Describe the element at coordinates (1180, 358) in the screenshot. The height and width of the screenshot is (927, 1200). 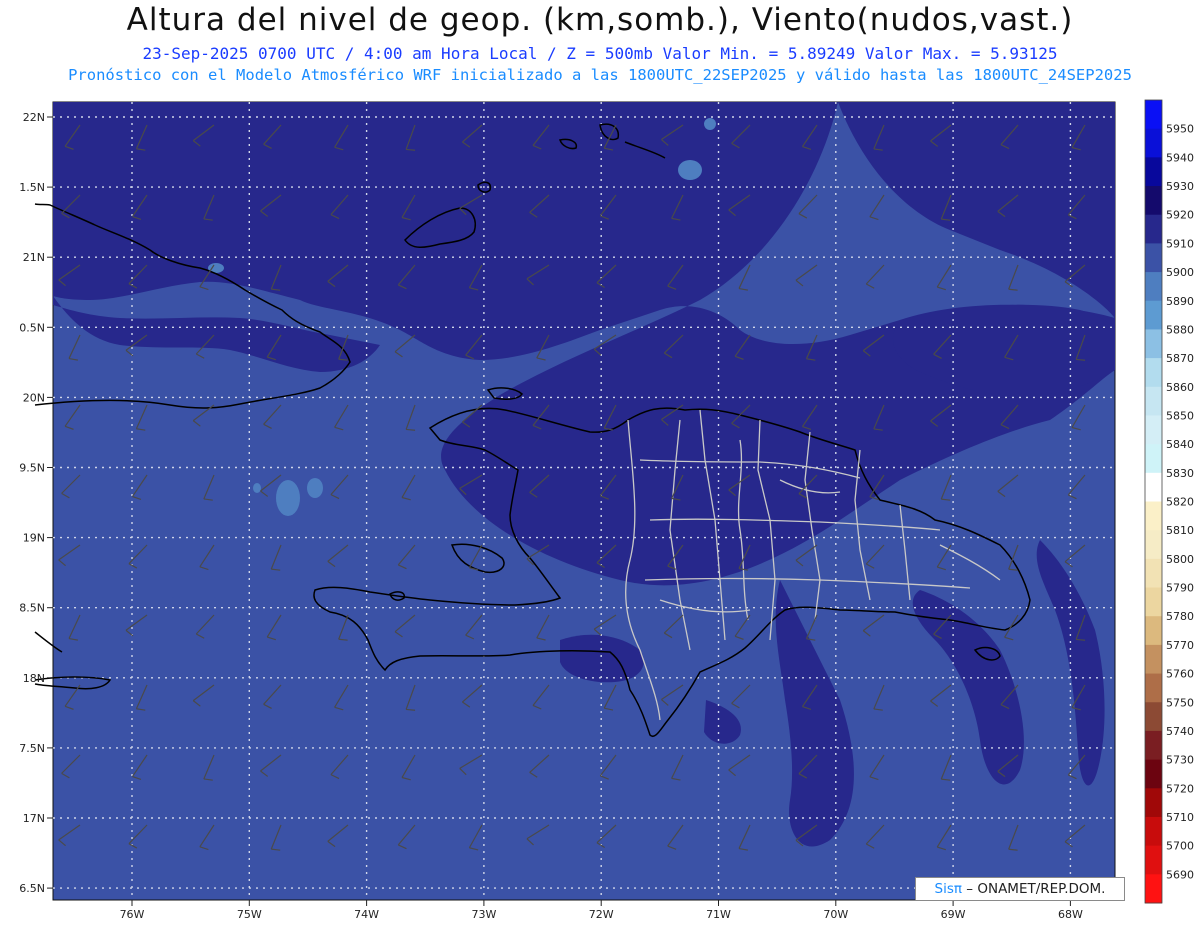
I see `colorbar-label: 5870` at that location.